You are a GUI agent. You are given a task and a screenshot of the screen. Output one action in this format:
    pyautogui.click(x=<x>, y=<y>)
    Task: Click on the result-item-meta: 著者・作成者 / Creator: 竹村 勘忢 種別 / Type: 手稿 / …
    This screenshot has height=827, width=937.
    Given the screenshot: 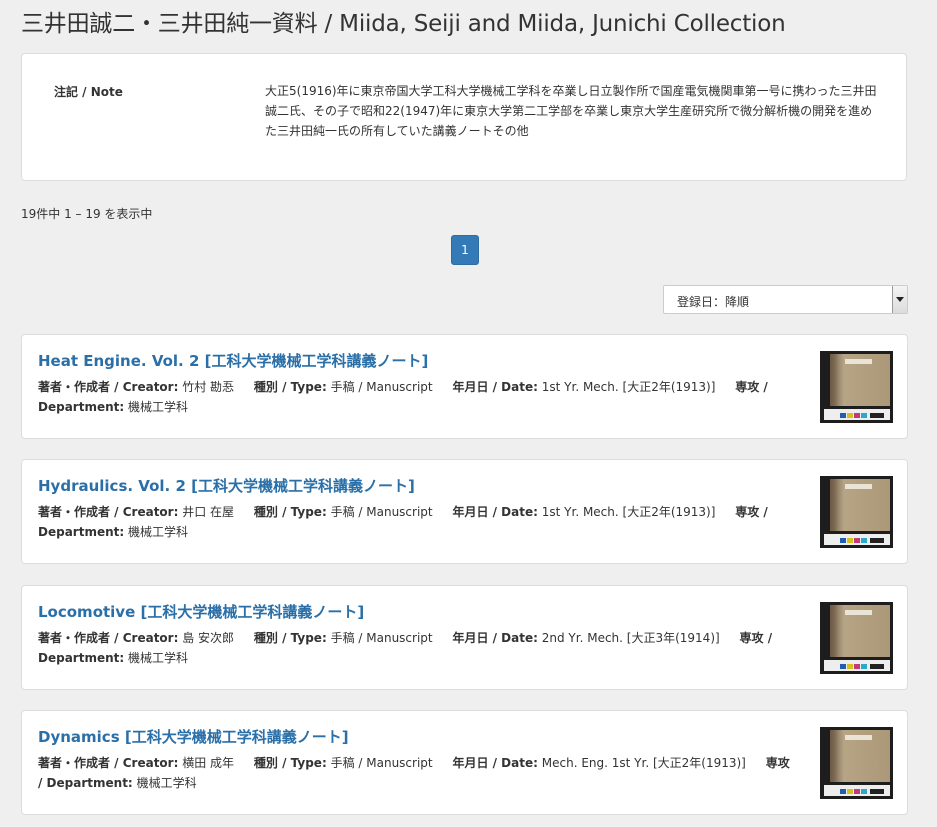 What is the action you would take?
    pyautogui.click(x=418, y=397)
    